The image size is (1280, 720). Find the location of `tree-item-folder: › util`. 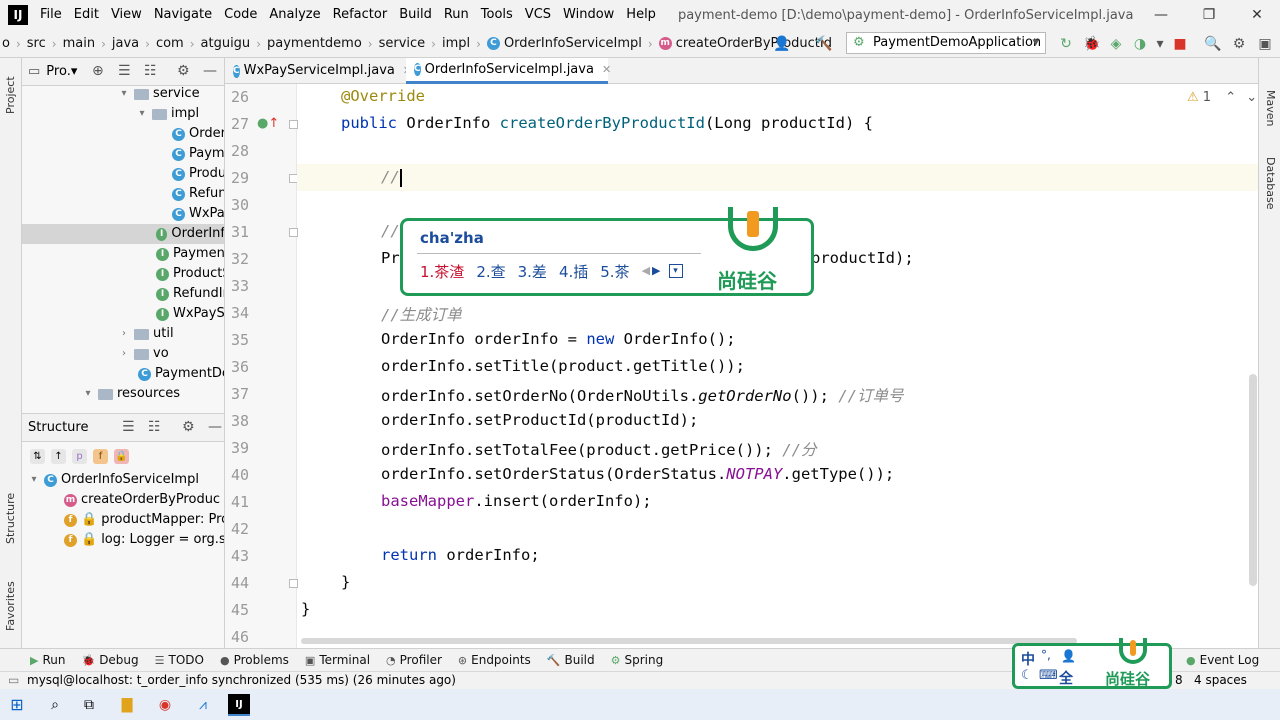

tree-item-folder: › util is located at coordinates (146, 334).